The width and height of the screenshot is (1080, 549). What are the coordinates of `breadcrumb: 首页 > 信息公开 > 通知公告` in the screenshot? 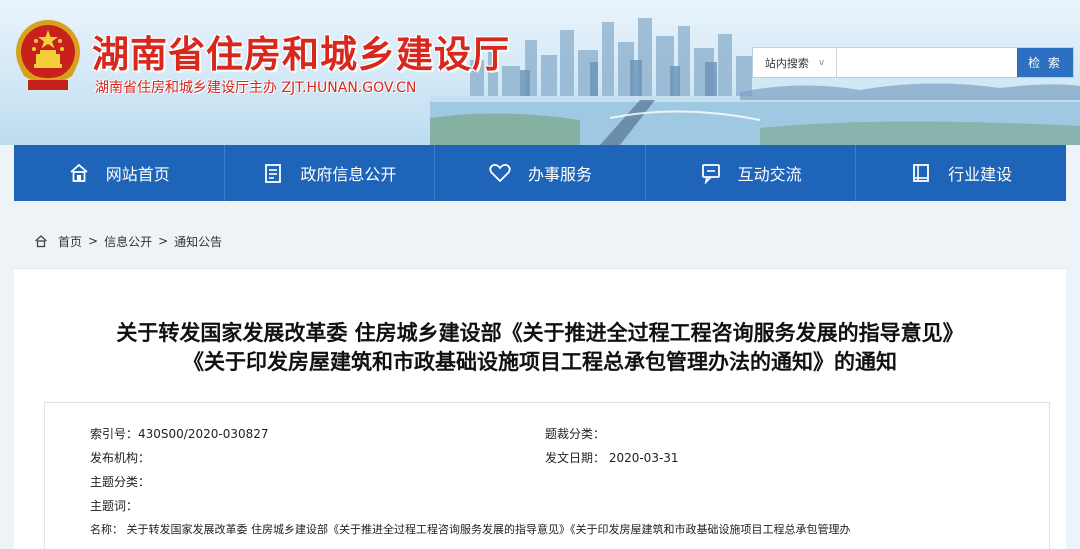 It's located at (540, 241).